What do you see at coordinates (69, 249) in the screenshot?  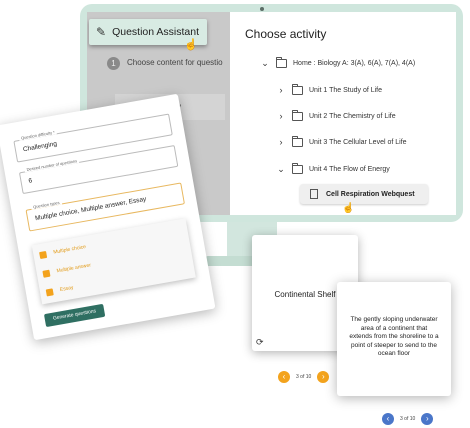 I see `option-label: Multiple choice` at bounding box center [69, 249].